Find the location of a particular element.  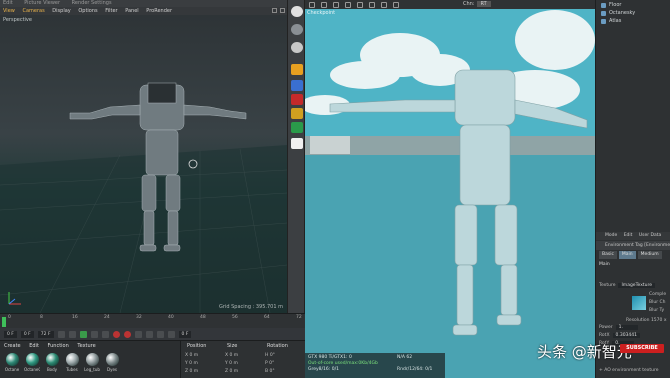

viewport-menu-display: Display is located at coordinates (61, 11).